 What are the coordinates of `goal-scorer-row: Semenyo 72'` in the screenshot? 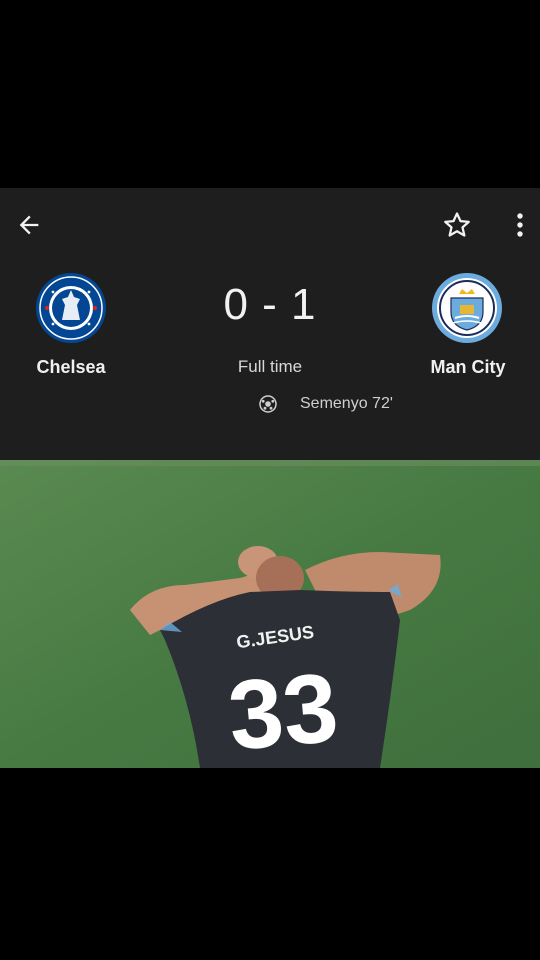 It's located at (325, 404).